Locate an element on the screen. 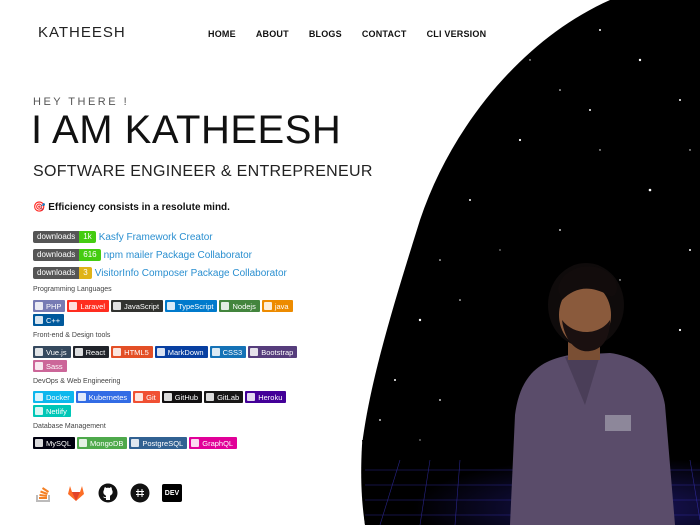  skill-chip-label: GitLab is located at coordinates (228, 397).